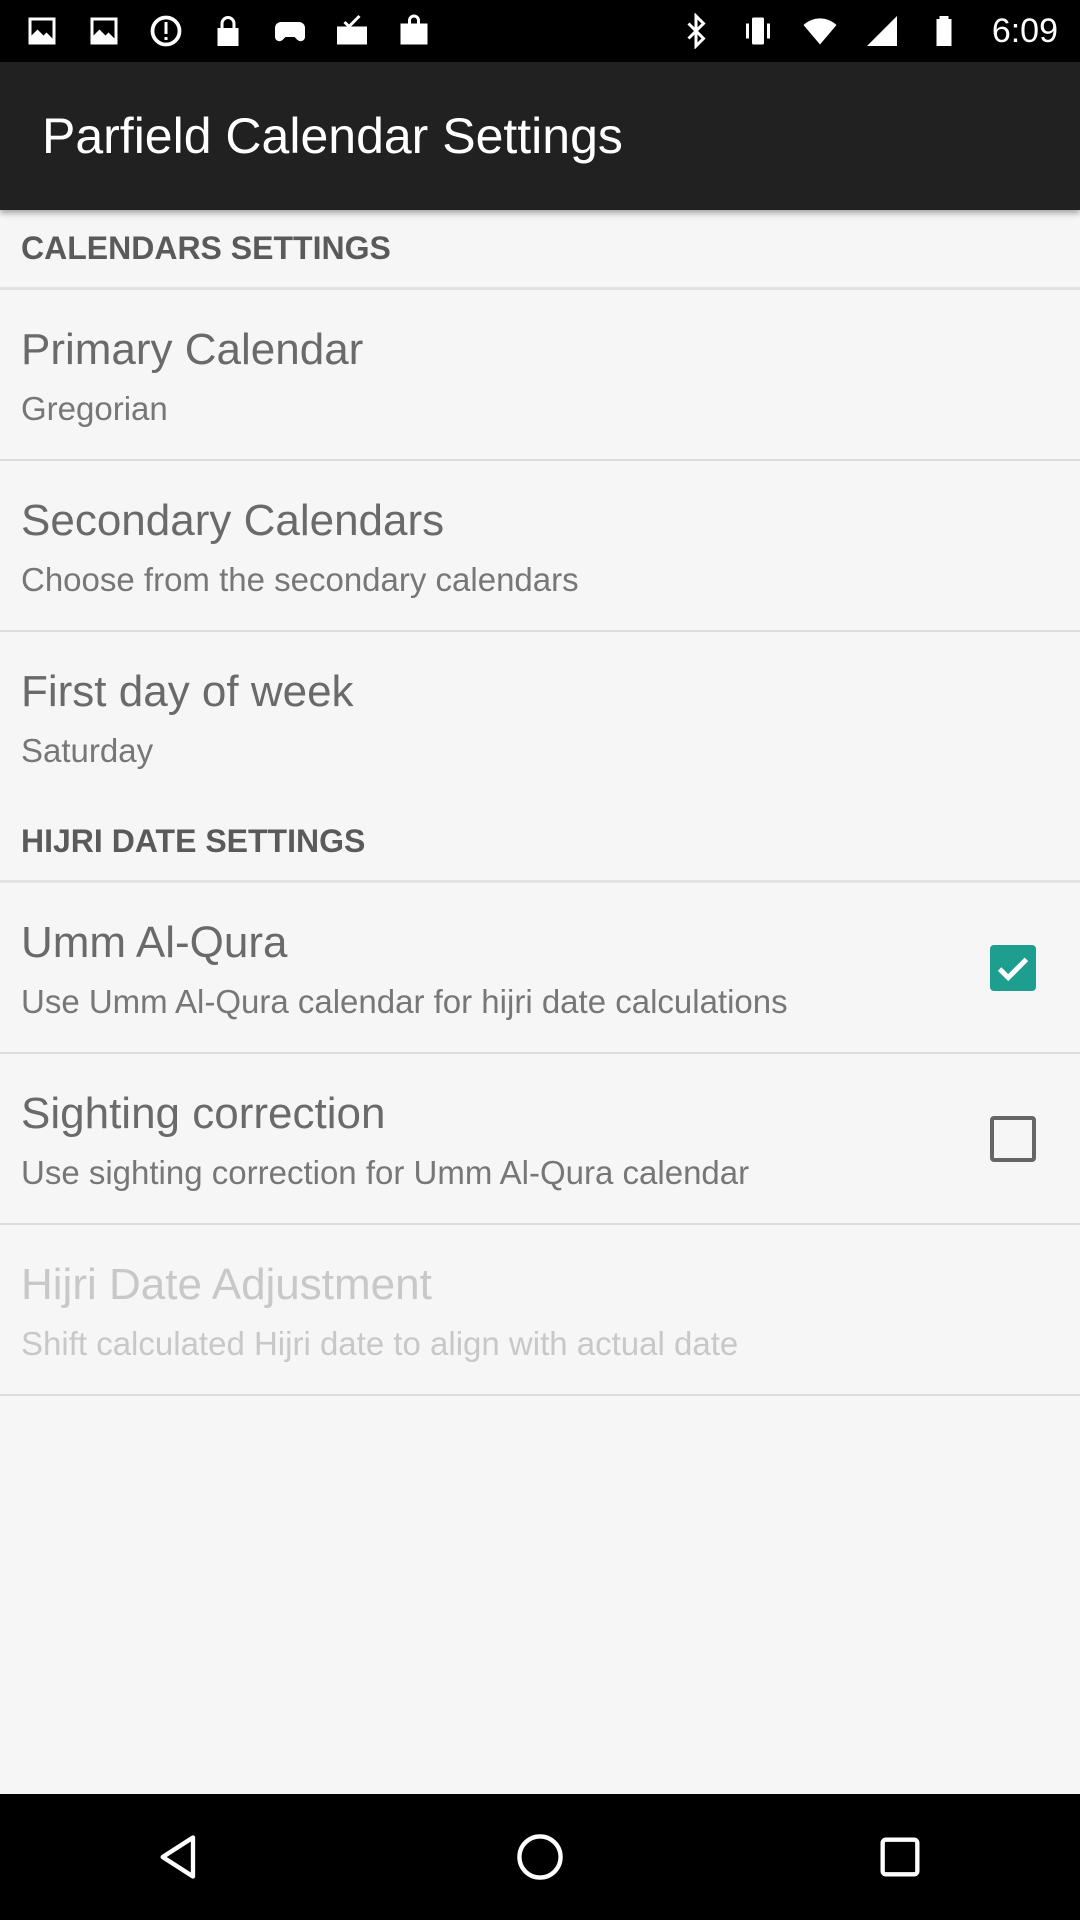  I want to click on pref-primary-calendar: Primary Calendar Gregorian, so click(540, 375).